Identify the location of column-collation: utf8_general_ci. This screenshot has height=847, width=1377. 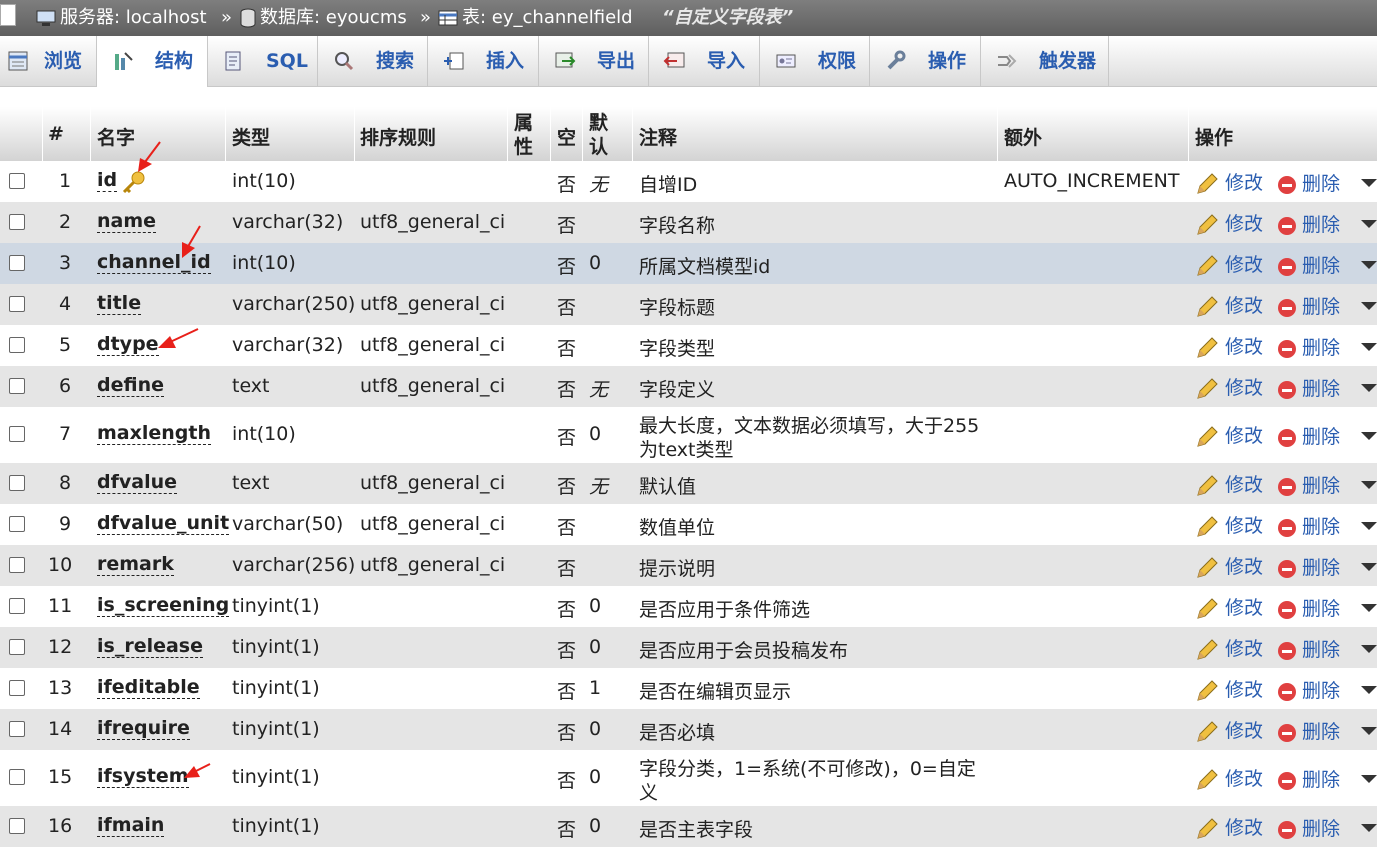
(433, 304).